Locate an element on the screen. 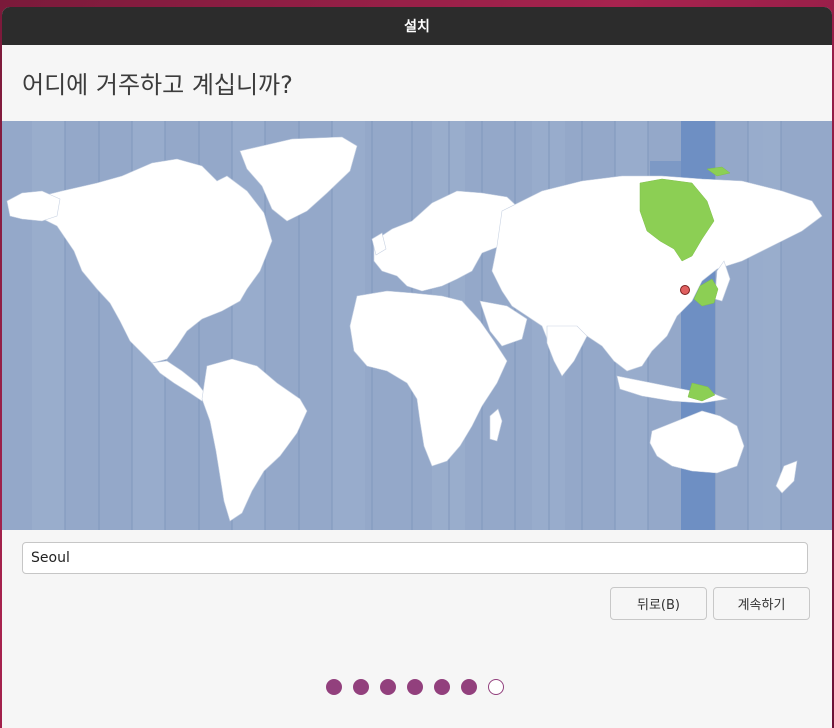 This screenshot has height=728, width=834. progress-dots is located at coordinates (415, 687).